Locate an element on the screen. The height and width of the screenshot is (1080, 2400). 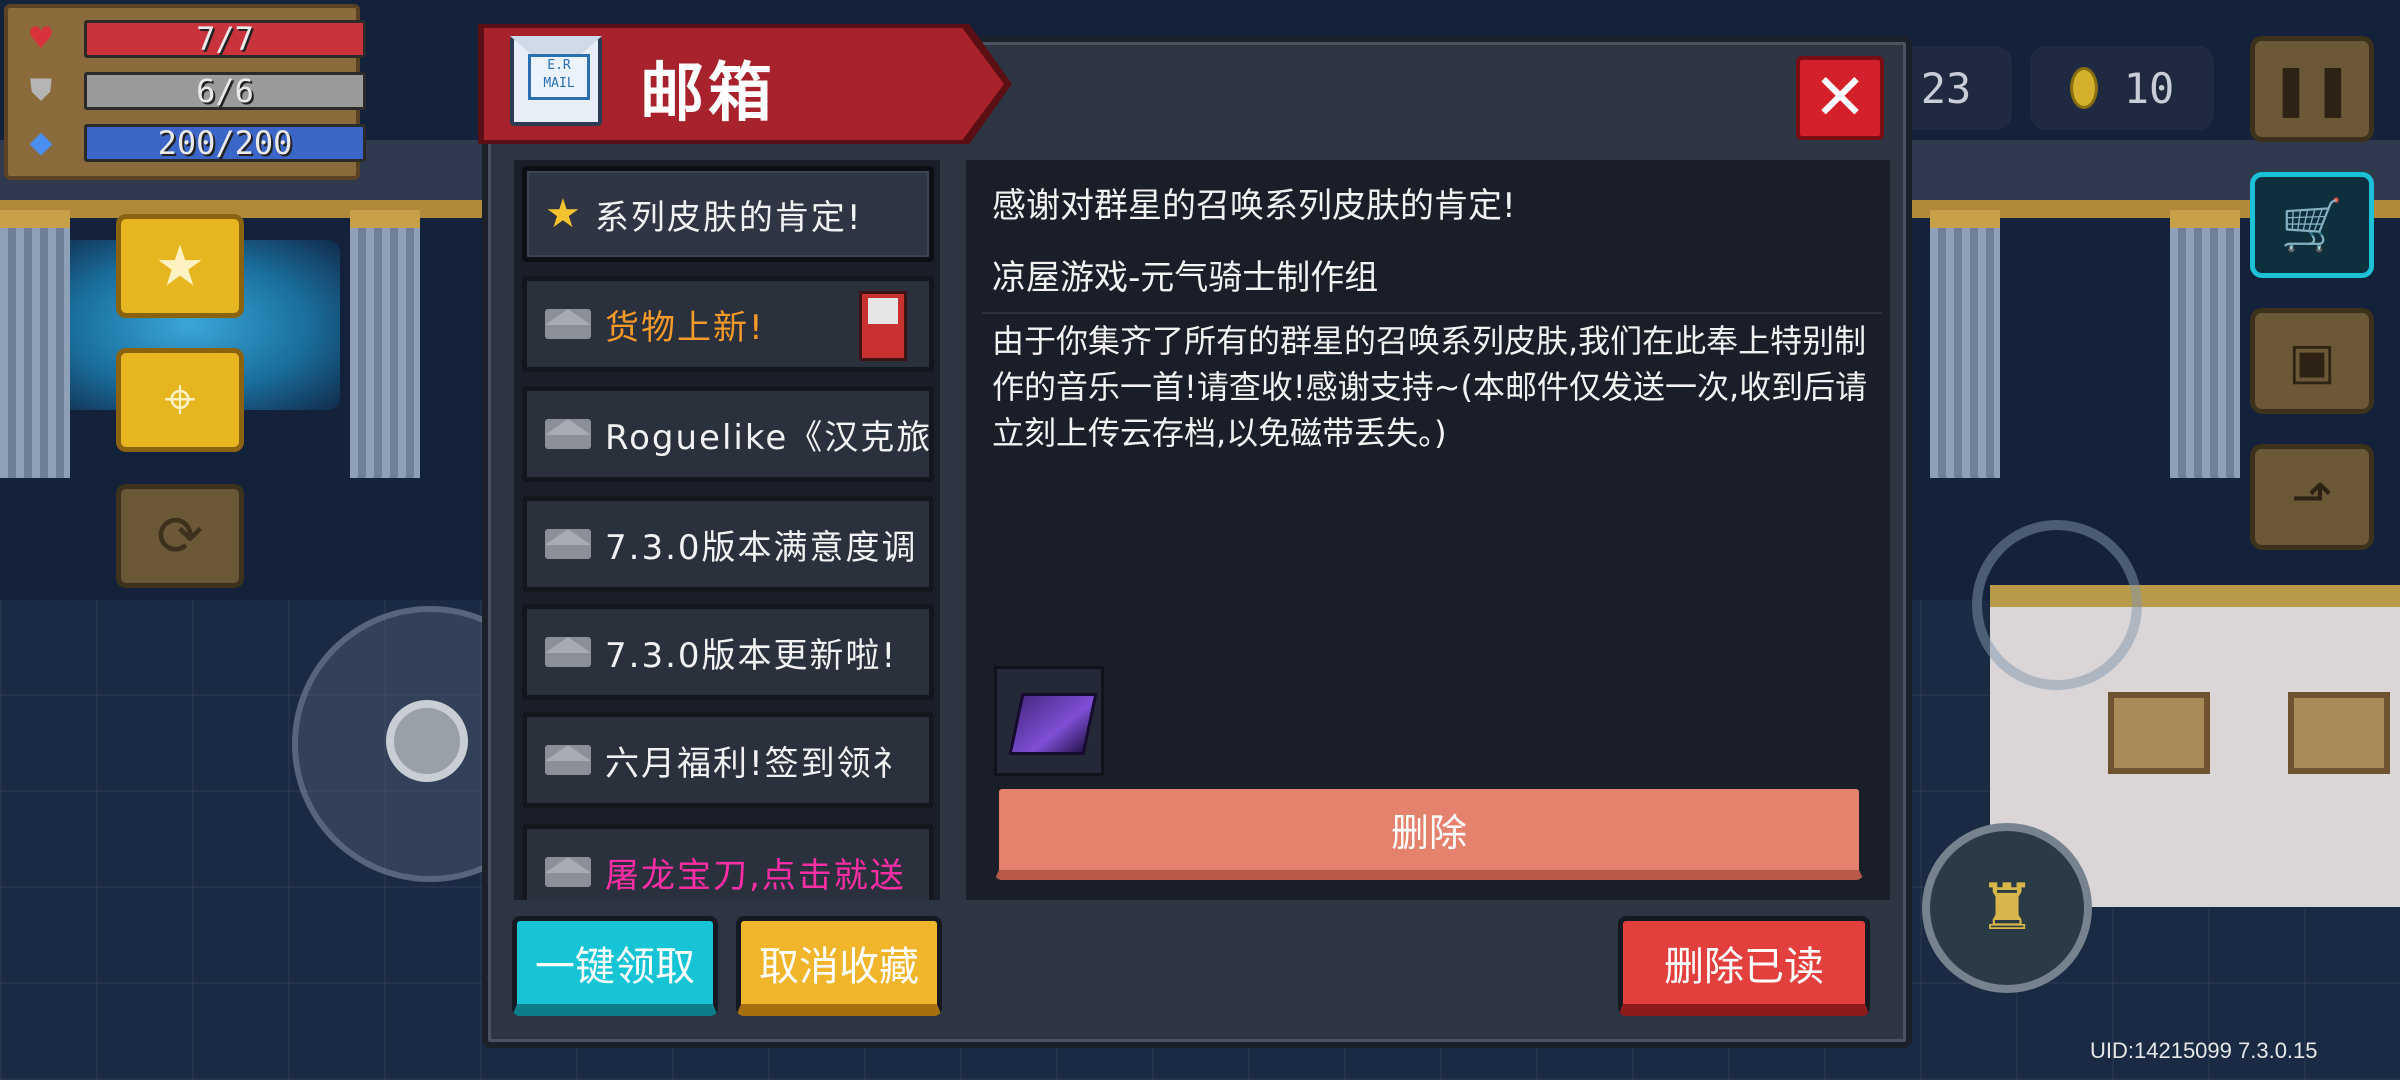
gem-count: 23 is located at coordinates (1946, 88).